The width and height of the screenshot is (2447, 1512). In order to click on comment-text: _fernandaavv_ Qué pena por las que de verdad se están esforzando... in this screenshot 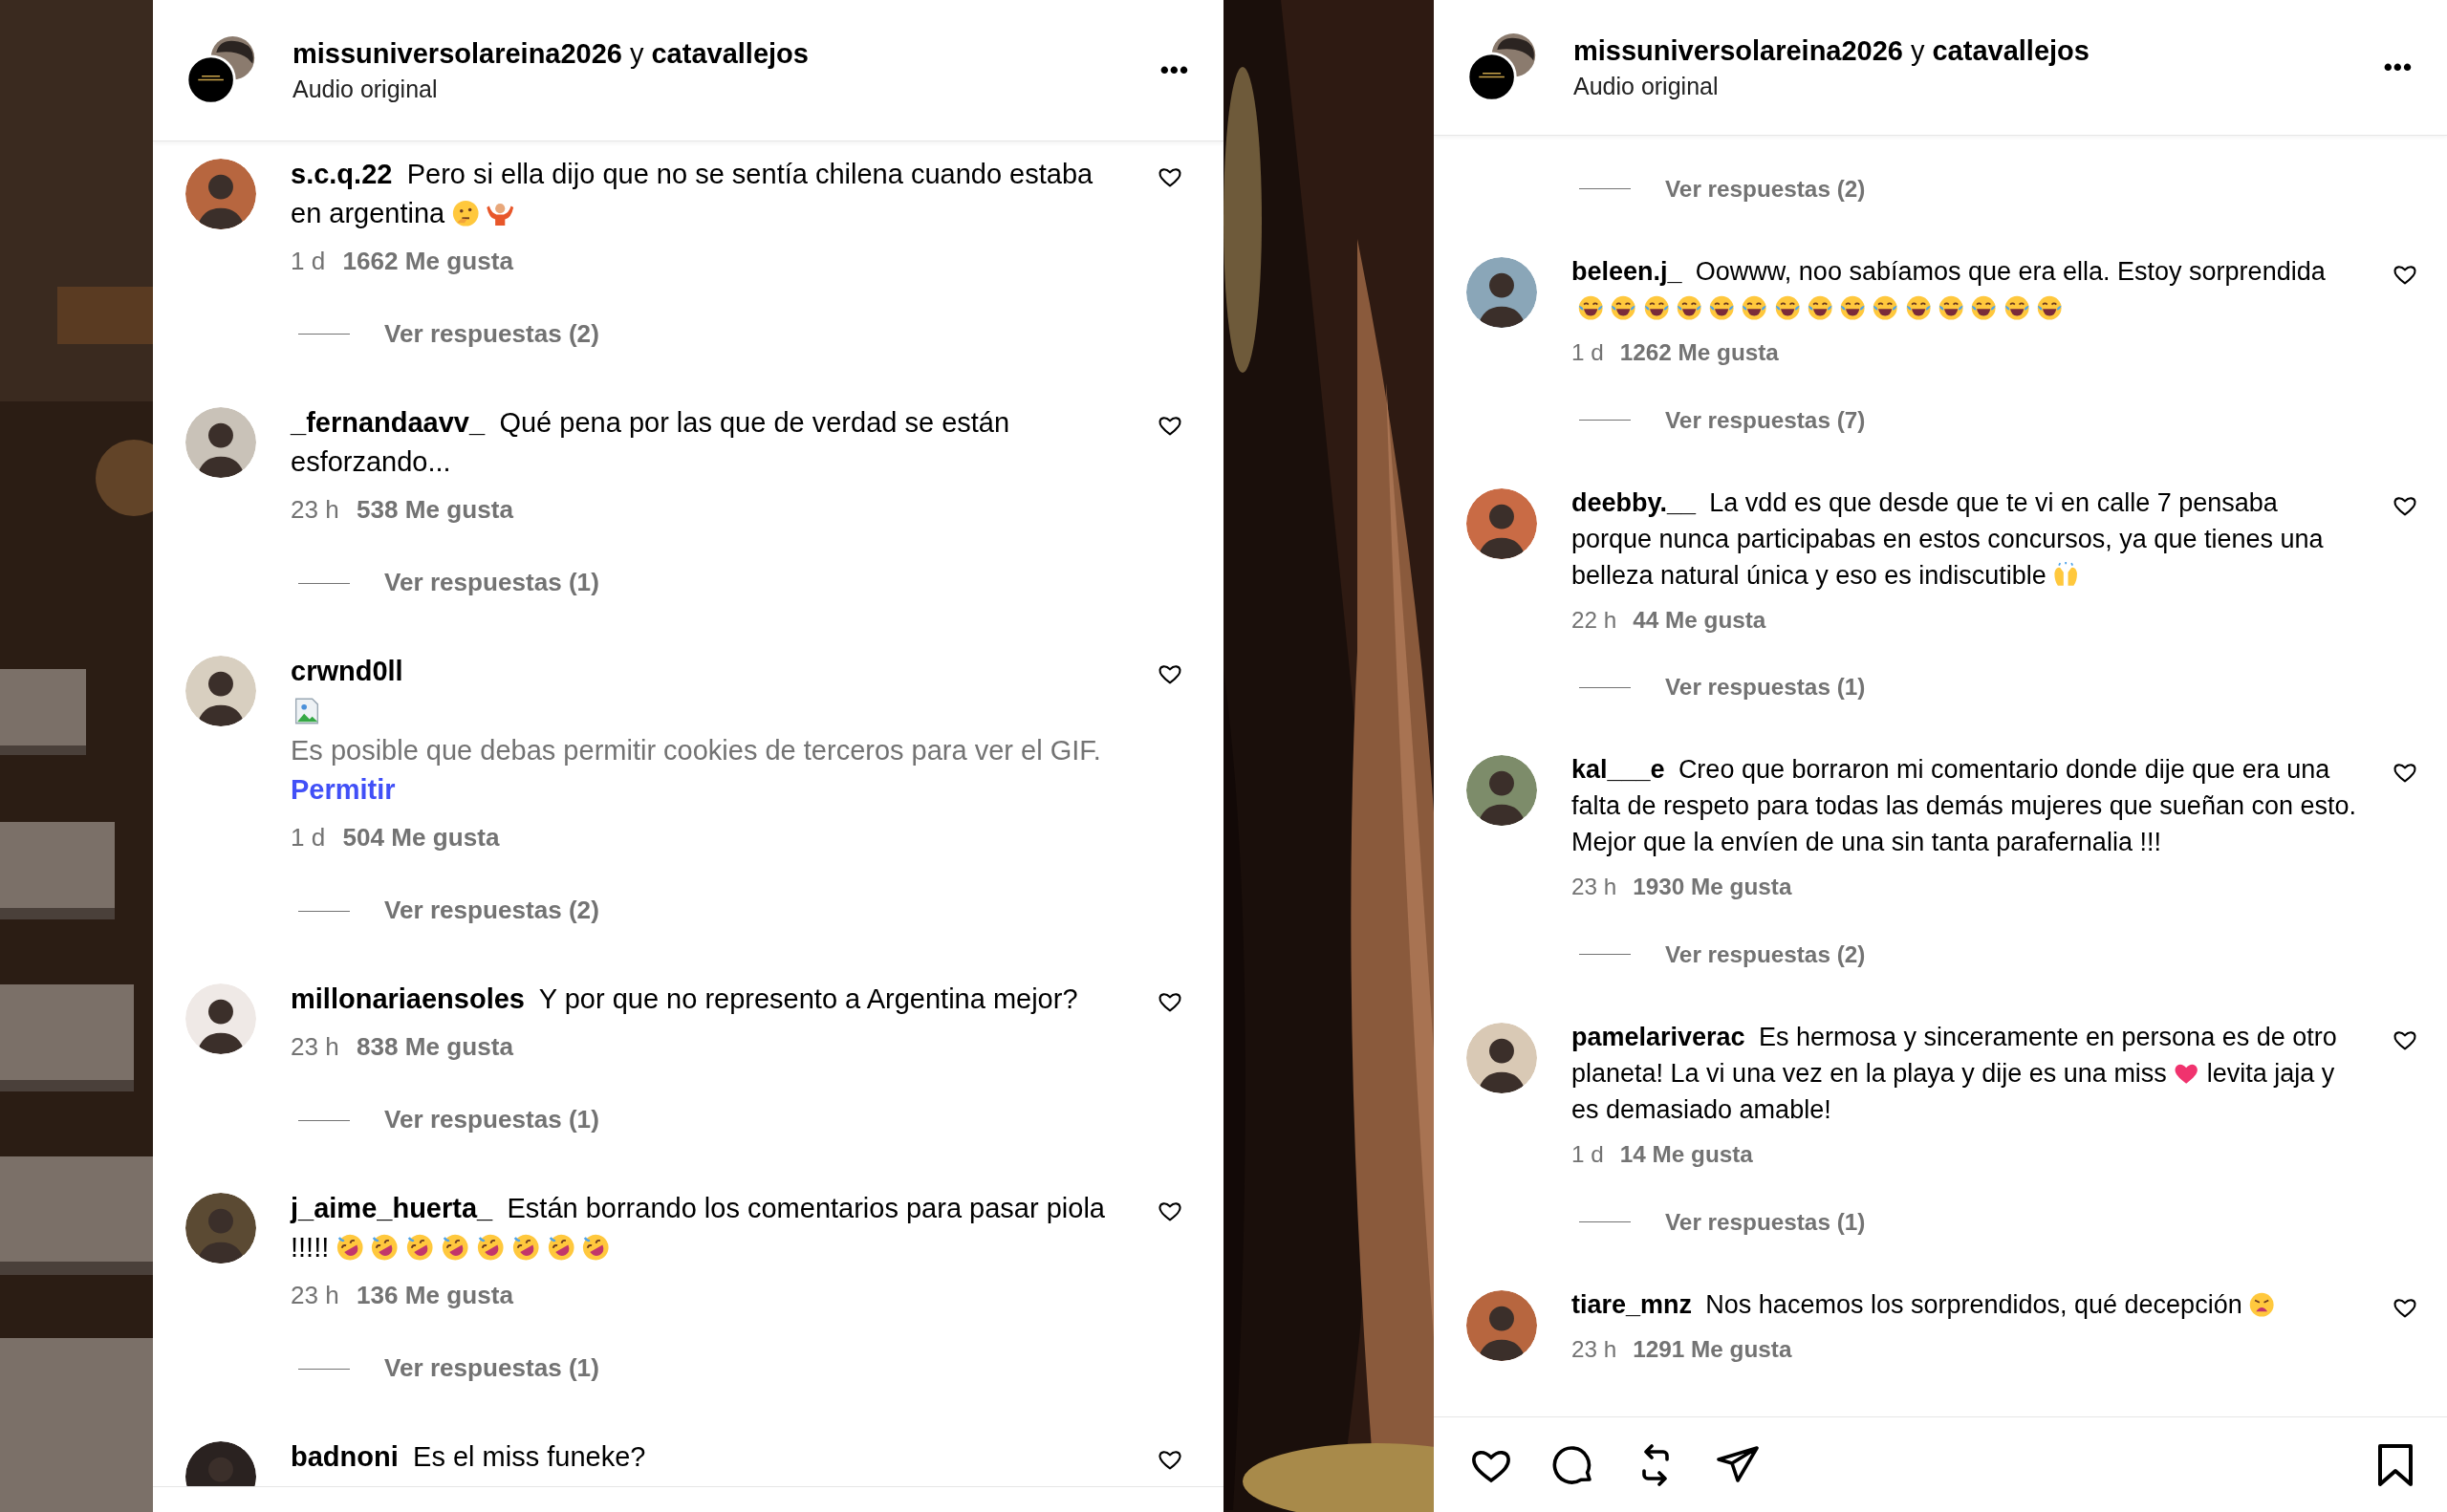, I will do `click(651, 443)`.